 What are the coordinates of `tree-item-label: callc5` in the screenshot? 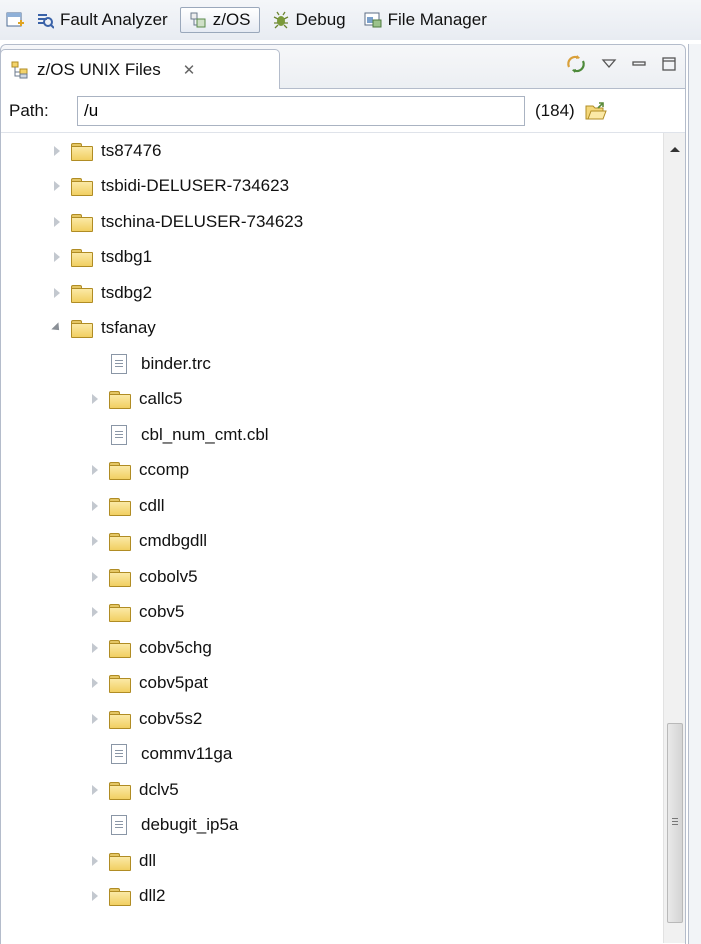 It's located at (161, 399).